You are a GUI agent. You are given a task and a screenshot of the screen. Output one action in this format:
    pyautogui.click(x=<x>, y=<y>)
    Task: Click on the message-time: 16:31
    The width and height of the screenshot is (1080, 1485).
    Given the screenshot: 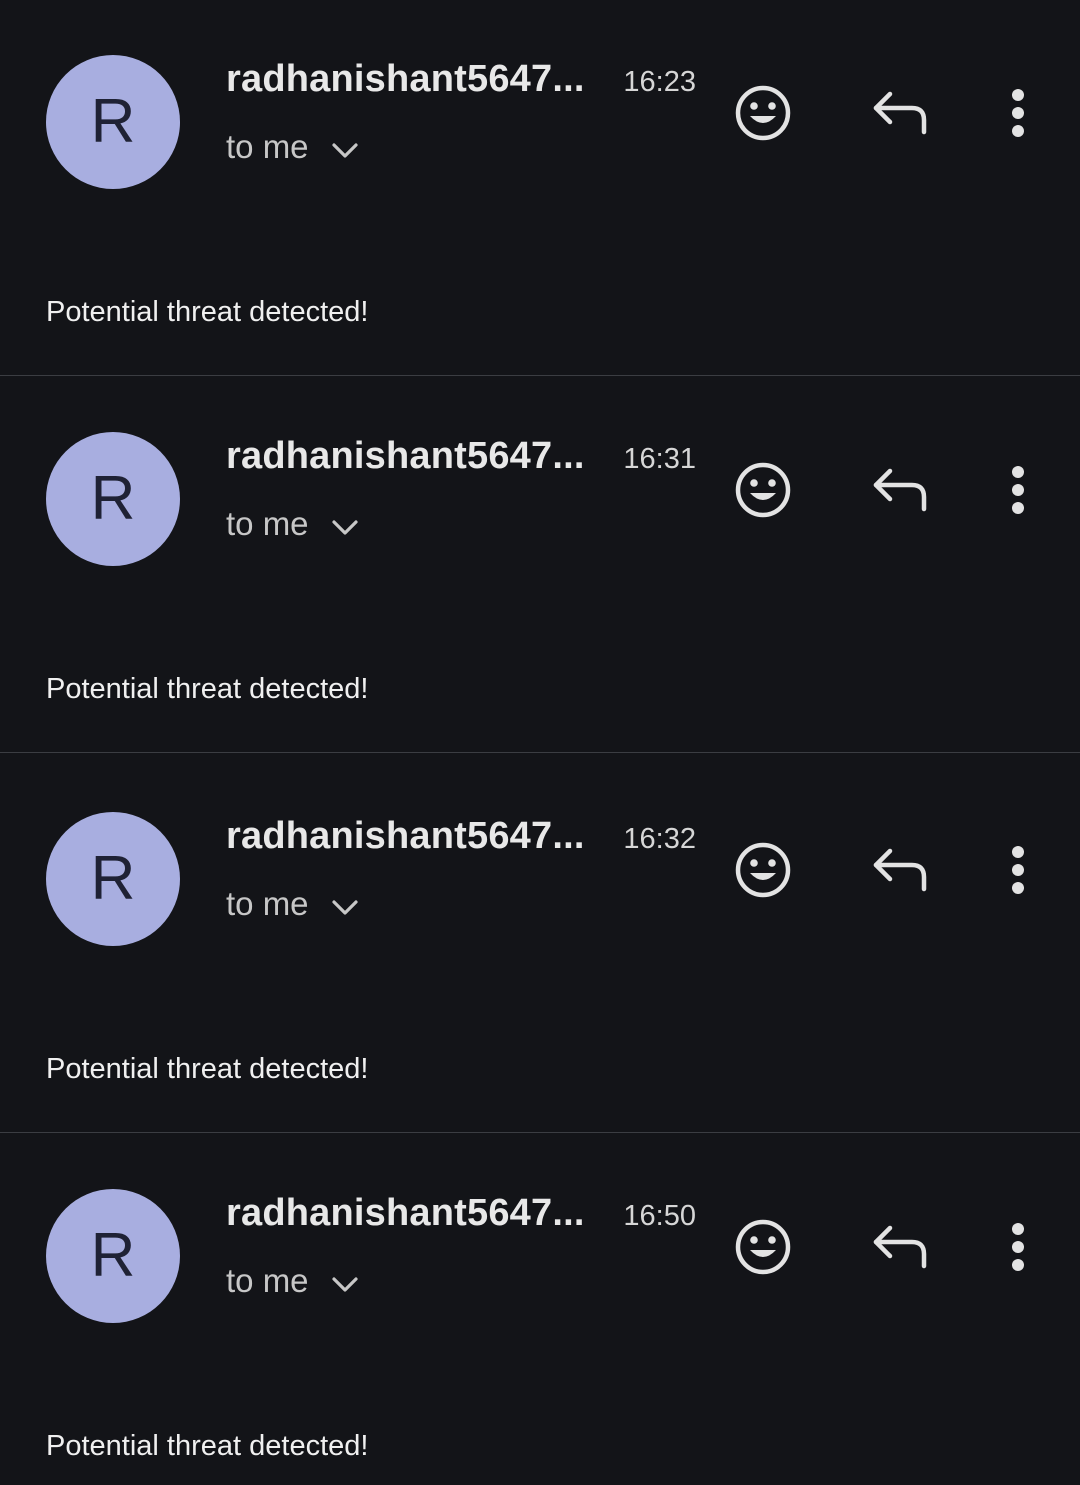 What is the action you would take?
    pyautogui.click(x=659, y=459)
    